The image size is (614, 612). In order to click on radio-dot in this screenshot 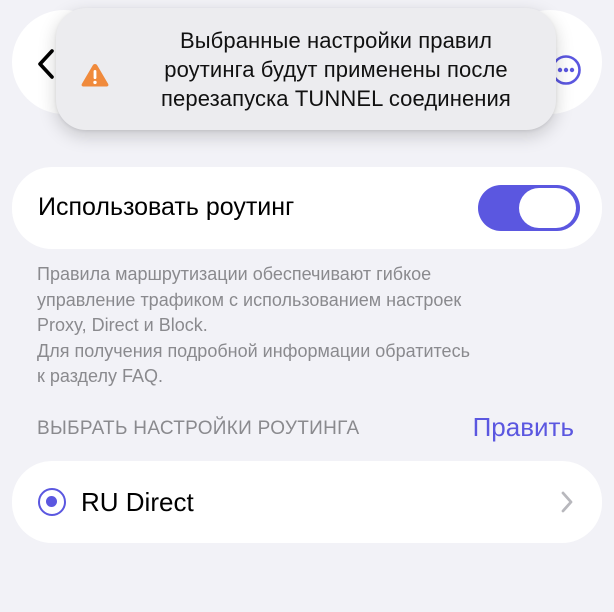, I will do `click(51, 501)`.